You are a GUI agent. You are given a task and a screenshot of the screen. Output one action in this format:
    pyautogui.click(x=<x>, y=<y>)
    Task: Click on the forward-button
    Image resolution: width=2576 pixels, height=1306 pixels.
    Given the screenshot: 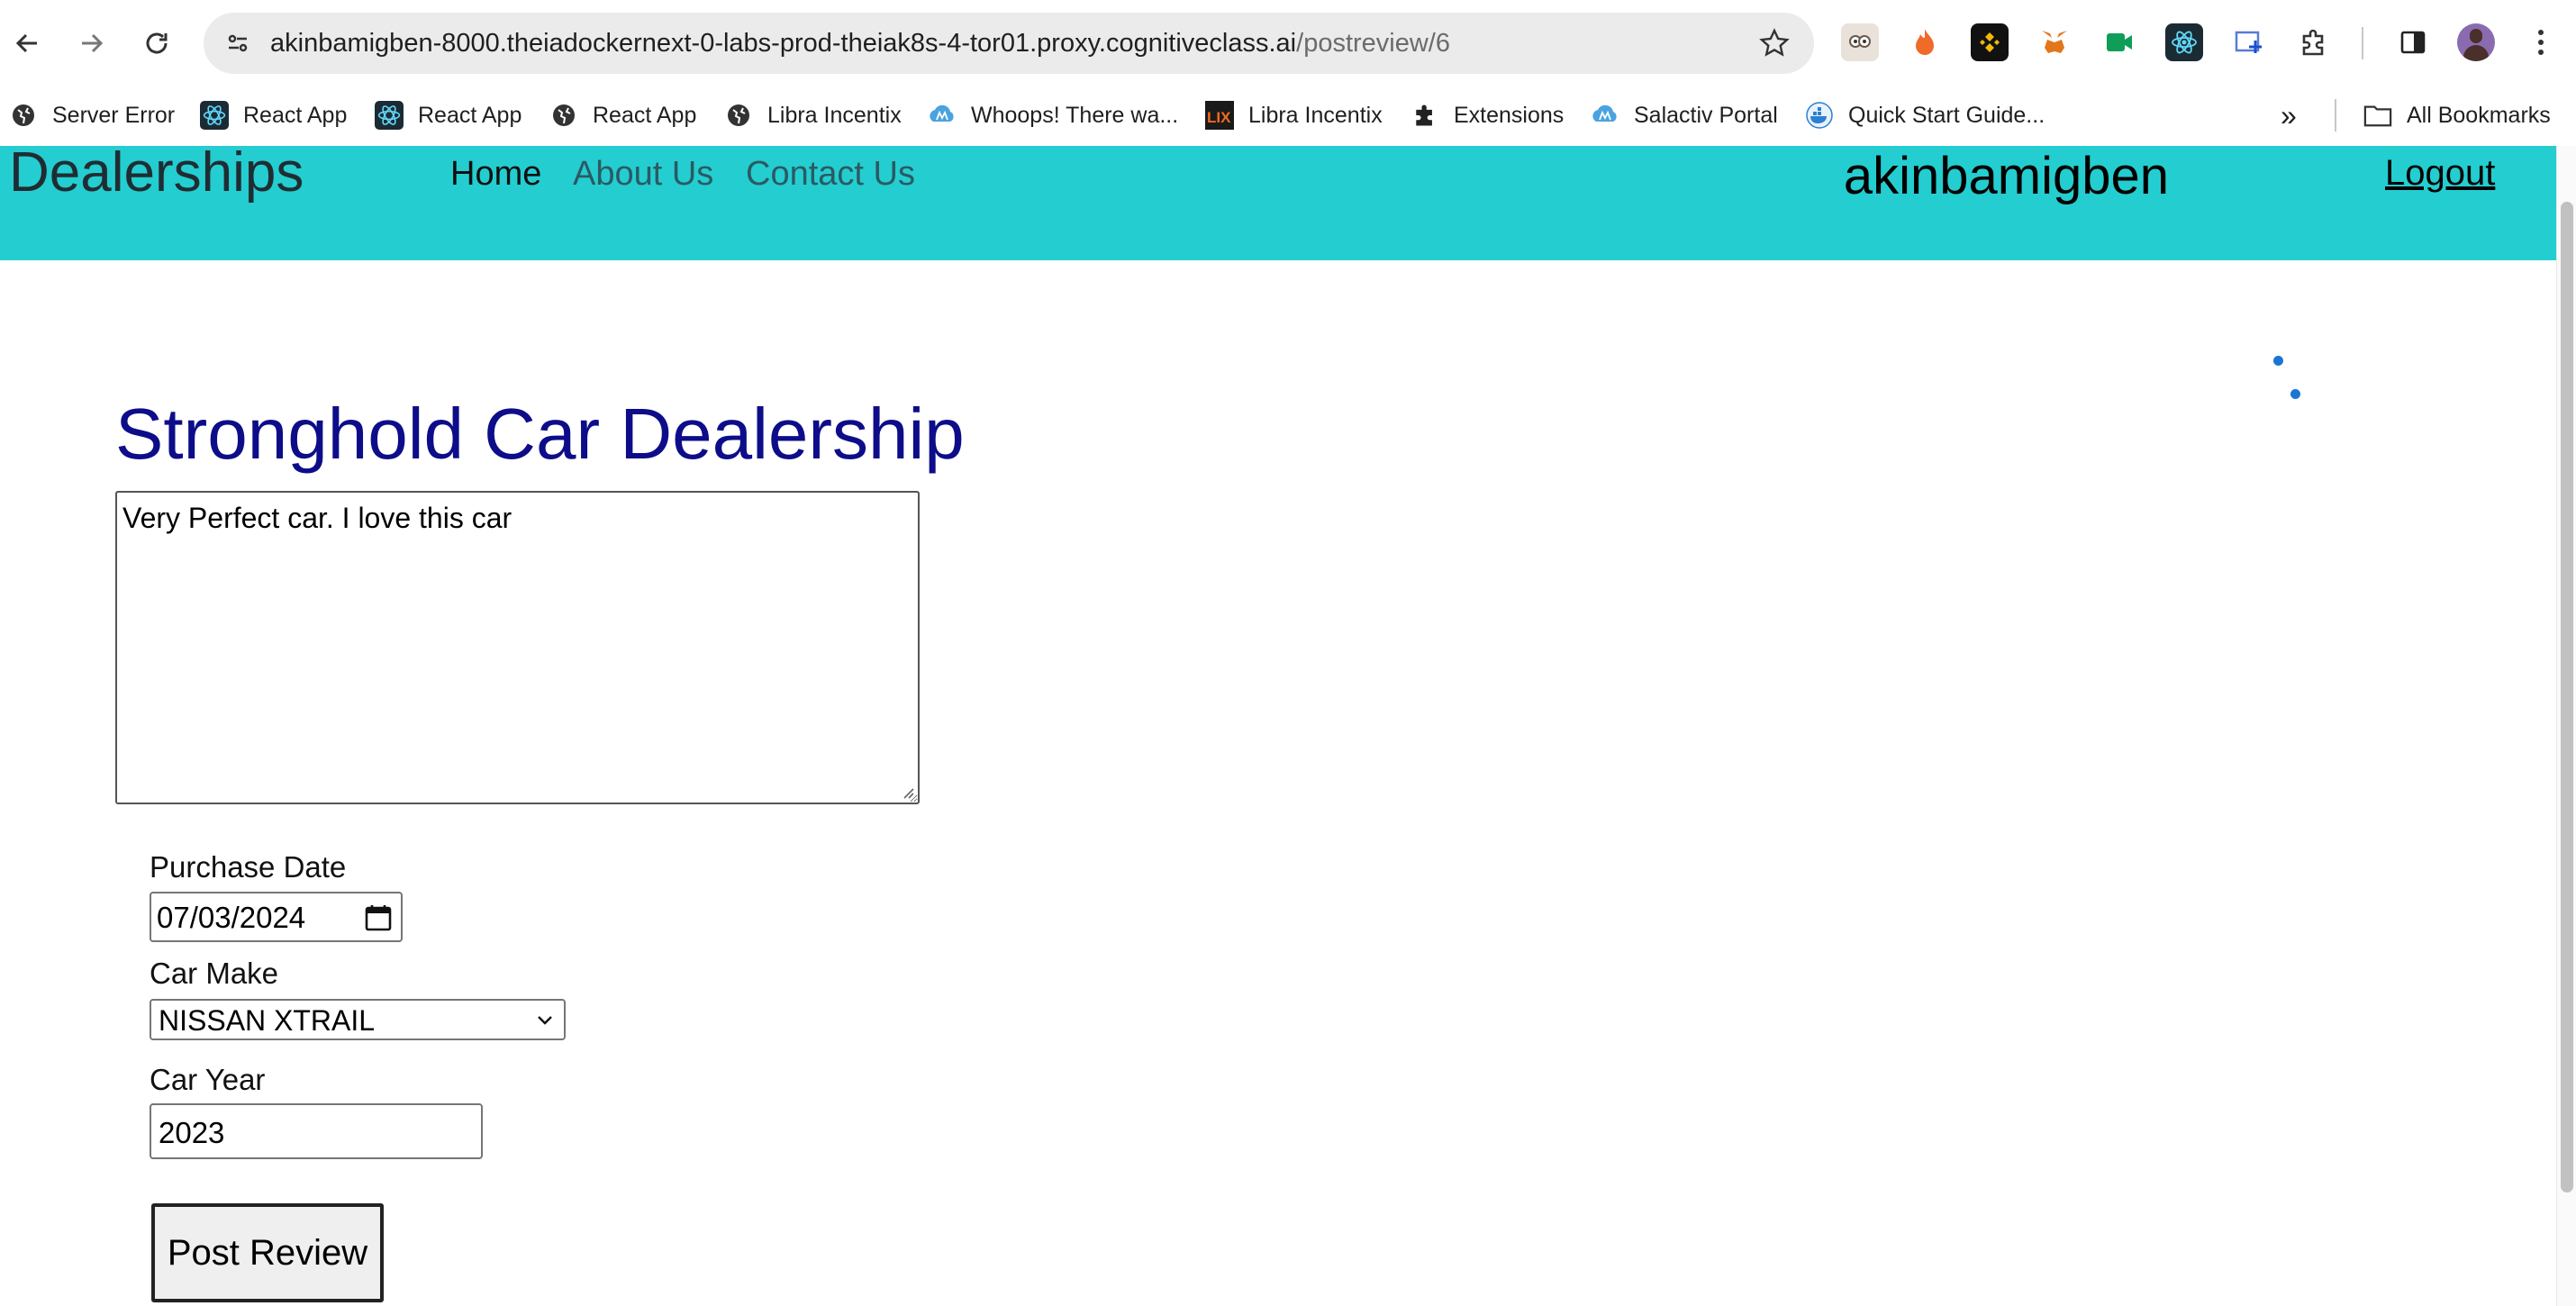 What is the action you would take?
    pyautogui.click(x=92, y=43)
    